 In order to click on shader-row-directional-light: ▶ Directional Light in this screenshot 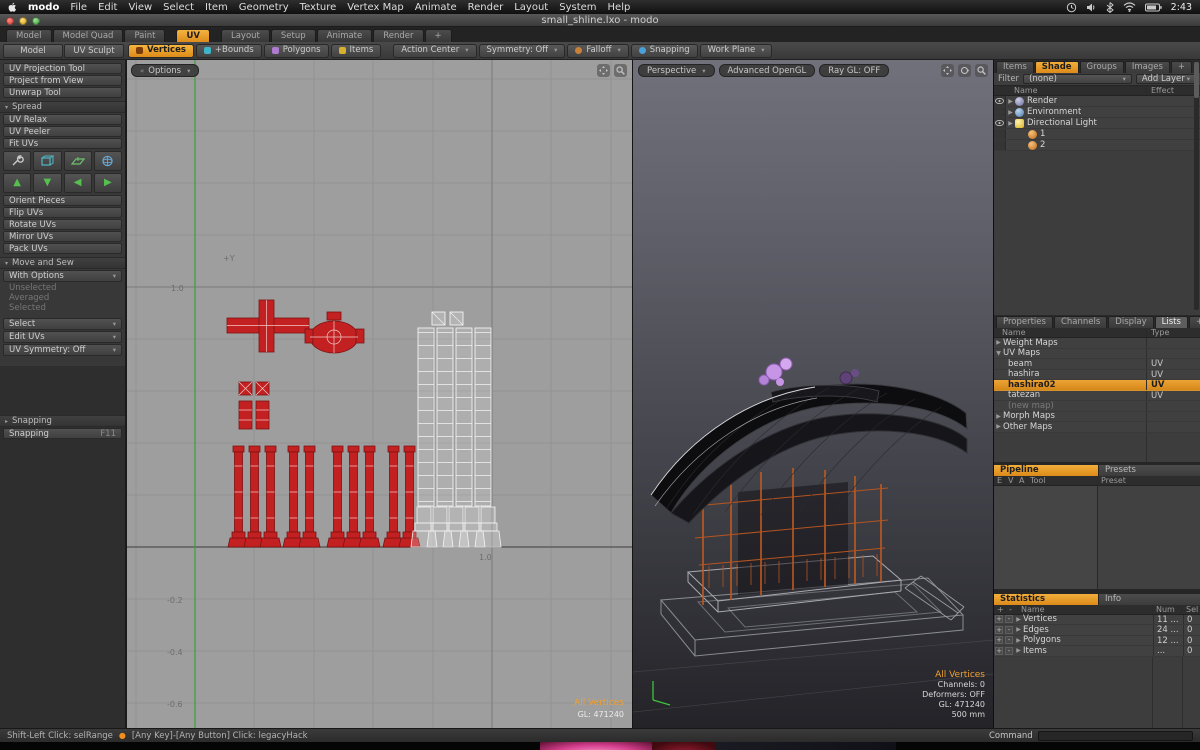, I will do `click(1097, 123)`.